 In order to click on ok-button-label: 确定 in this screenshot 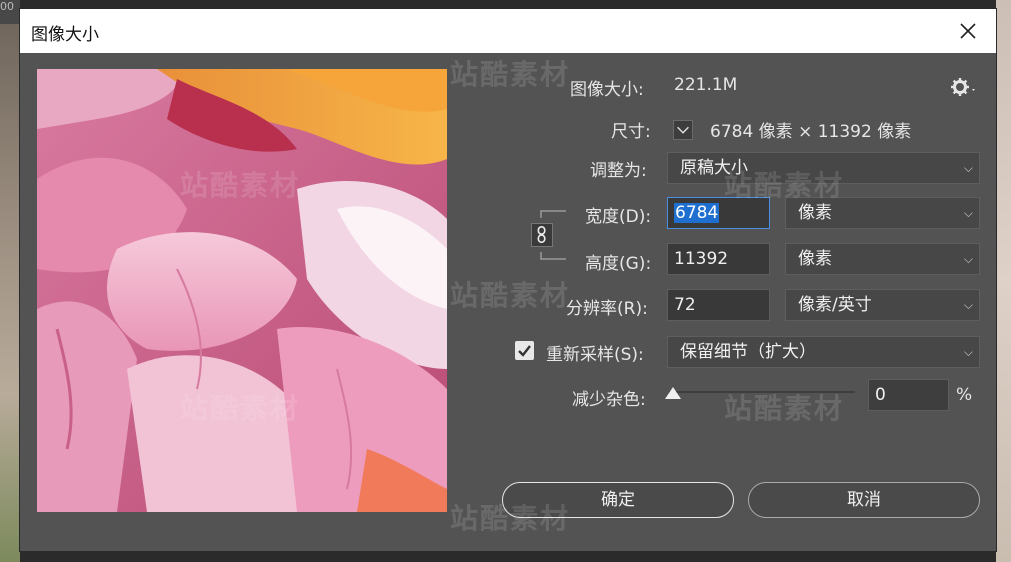, I will do `click(618, 500)`.